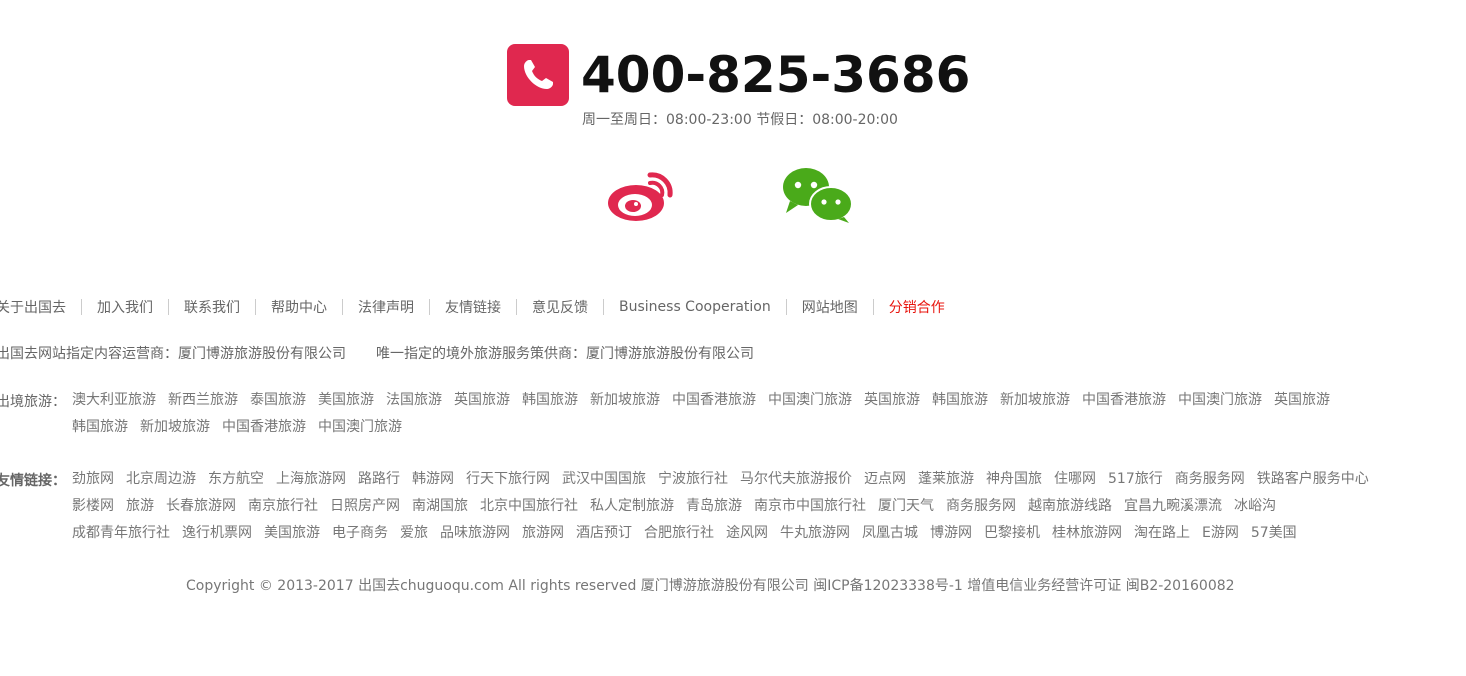 The image size is (1466, 676). Describe the element at coordinates (93, 479) in the screenshot. I see `friends-link: 劲旅网` at that location.